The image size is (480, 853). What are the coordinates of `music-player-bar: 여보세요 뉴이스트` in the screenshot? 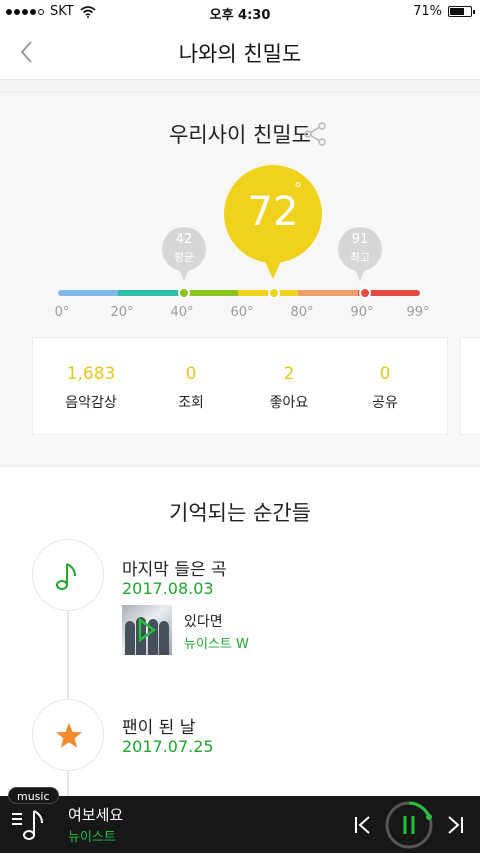 It's located at (240, 824).